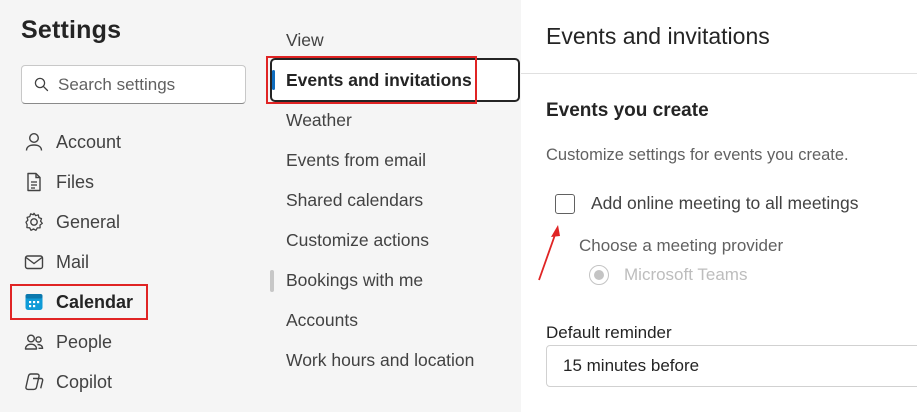  Describe the element at coordinates (71, 30) in the screenshot. I see `settings-title: Settings` at that location.